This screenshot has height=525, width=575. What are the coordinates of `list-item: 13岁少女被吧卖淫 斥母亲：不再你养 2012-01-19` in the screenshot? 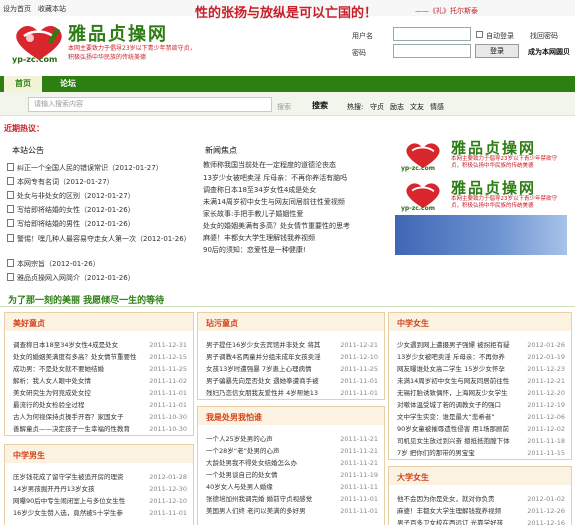 It's located at (481, 357).